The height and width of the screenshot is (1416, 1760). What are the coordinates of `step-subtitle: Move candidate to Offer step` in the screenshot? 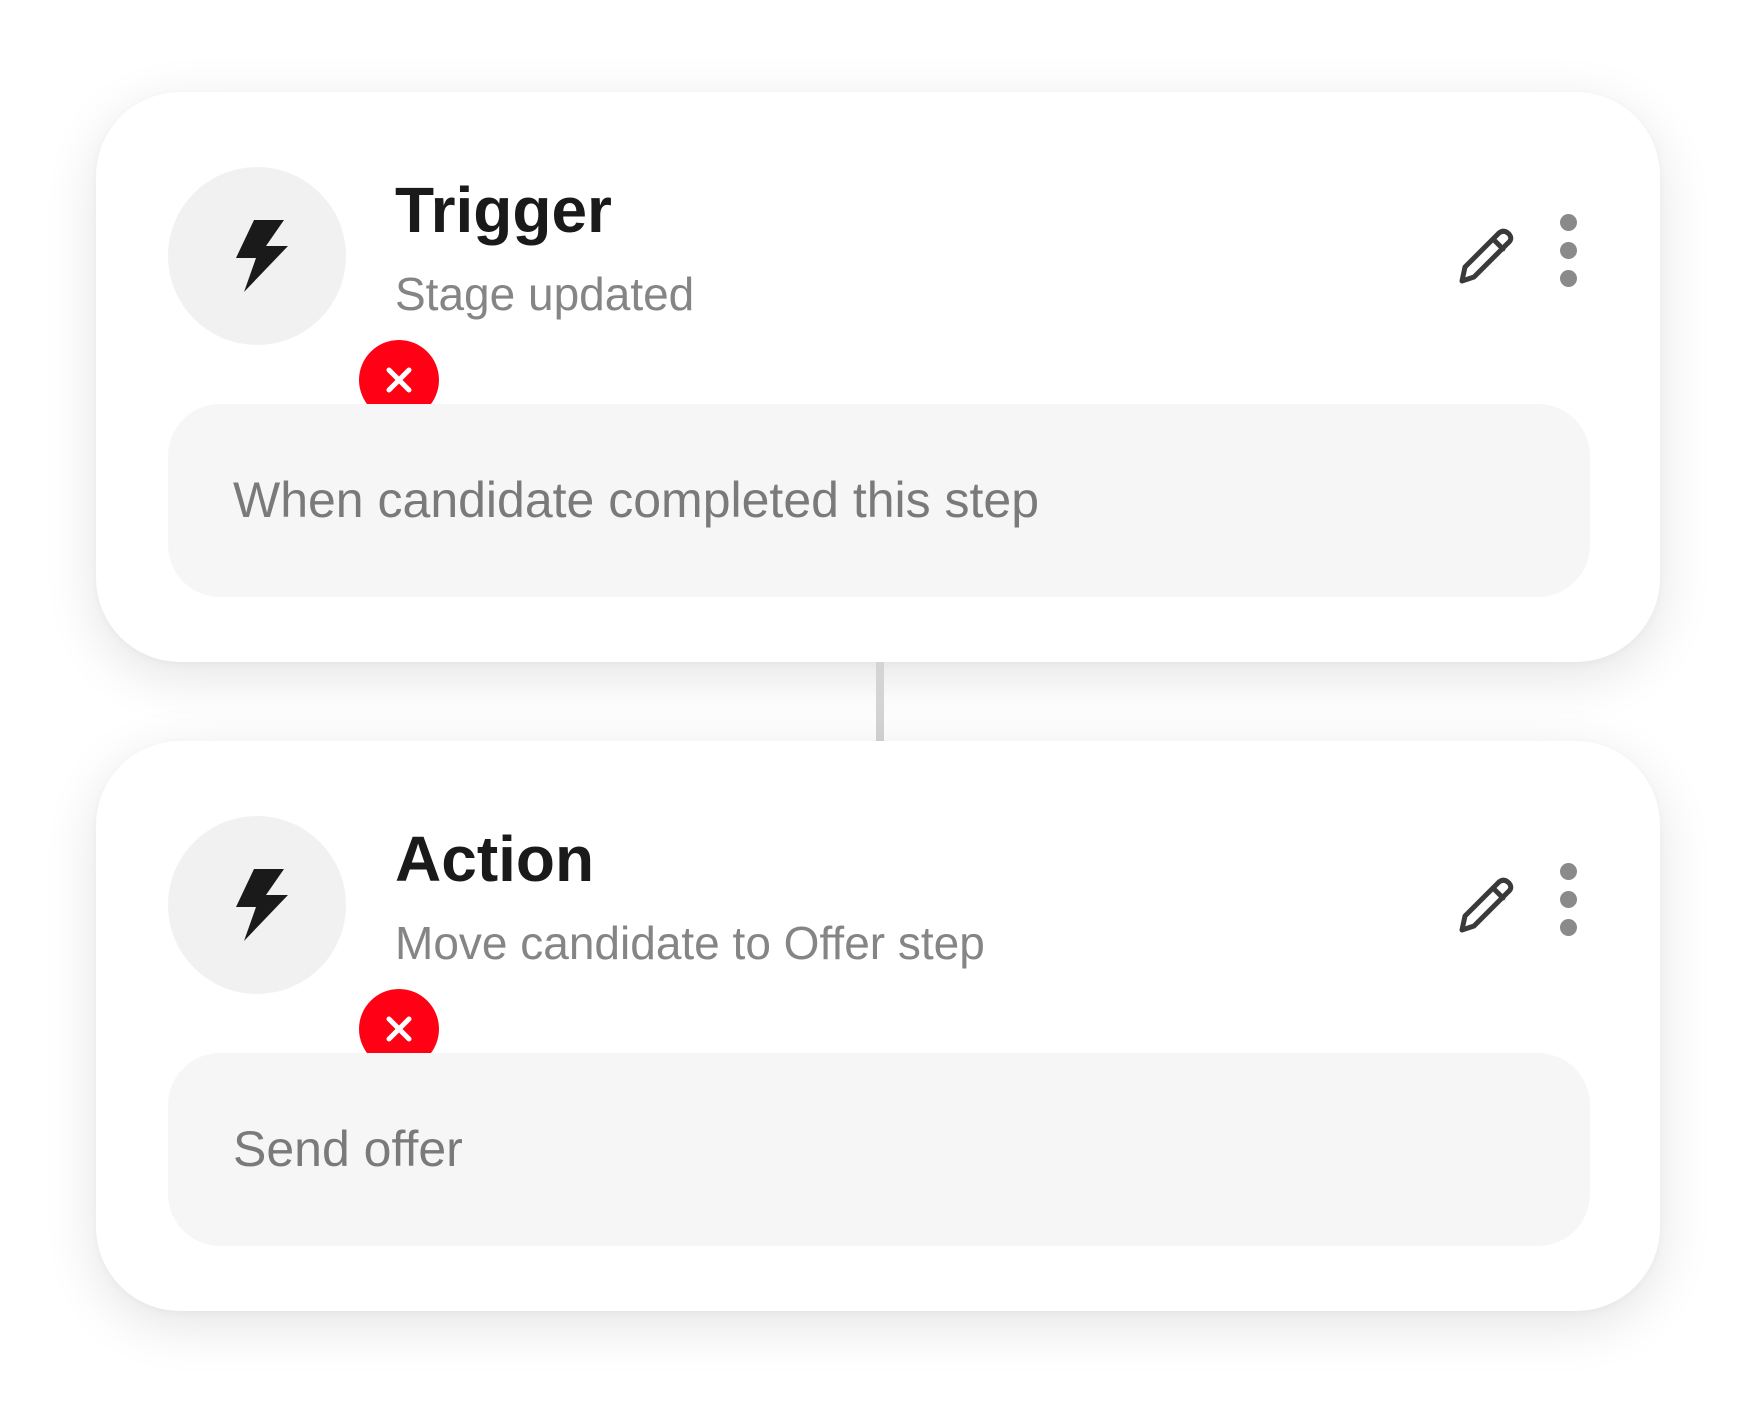 It's located at (690, 943).